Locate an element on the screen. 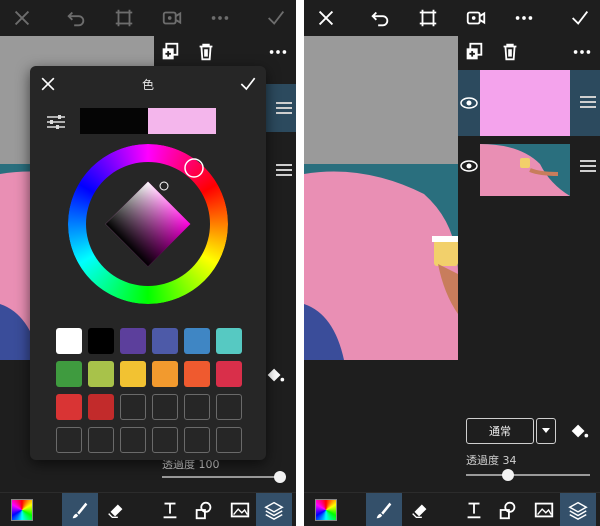 This screenshot has width=600, height=526. blend-mode-select: 通常 is located at coordinates (500, 431).